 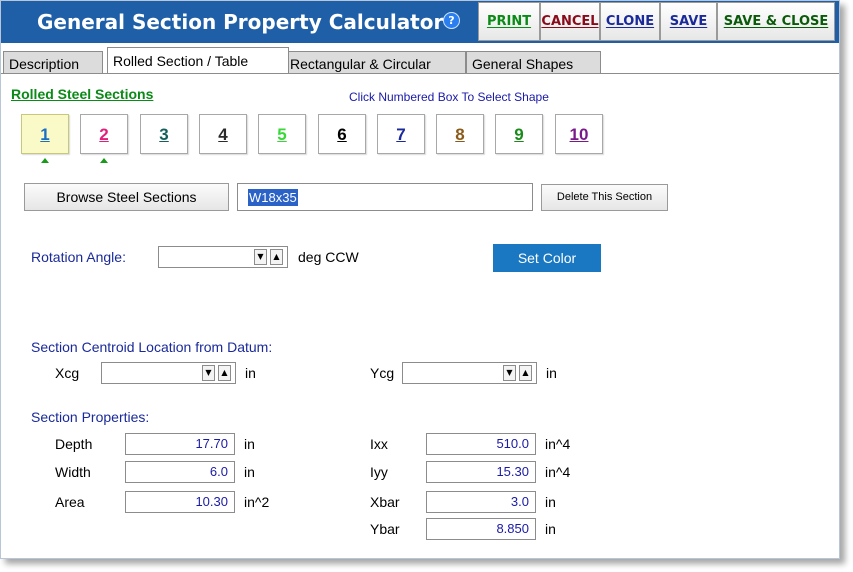 I want to click on shape-box-2: 2, so click(x=104, y=134).